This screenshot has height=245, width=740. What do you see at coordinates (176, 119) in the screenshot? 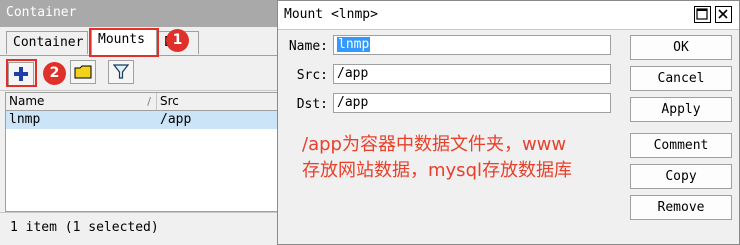
I see `cell-src: /app` at bounding box center [176, 119].